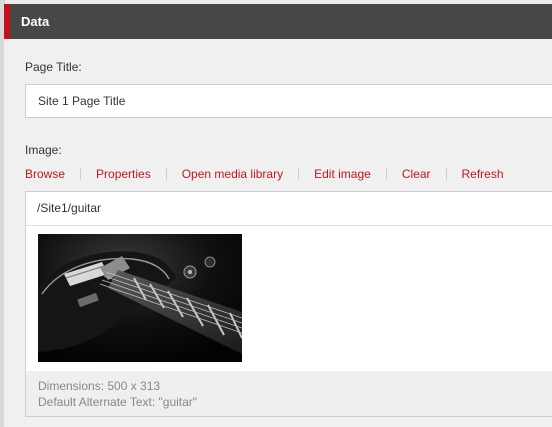  I want to click on guitar-photo-icon, so click(140, 298).